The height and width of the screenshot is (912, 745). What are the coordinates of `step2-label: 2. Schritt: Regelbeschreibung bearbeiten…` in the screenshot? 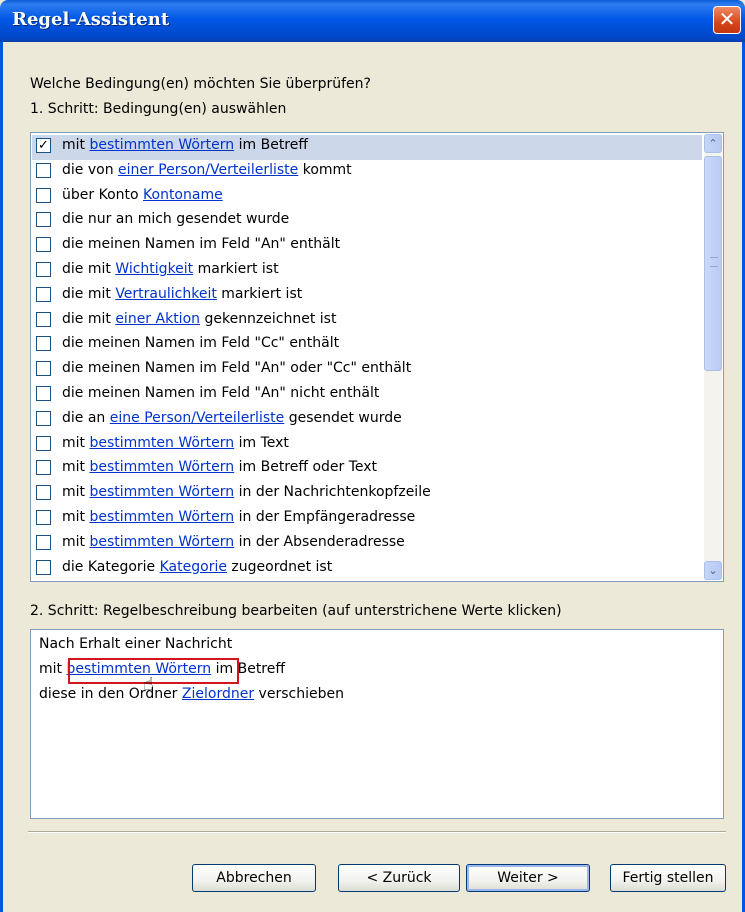 It's located at (296, 611).